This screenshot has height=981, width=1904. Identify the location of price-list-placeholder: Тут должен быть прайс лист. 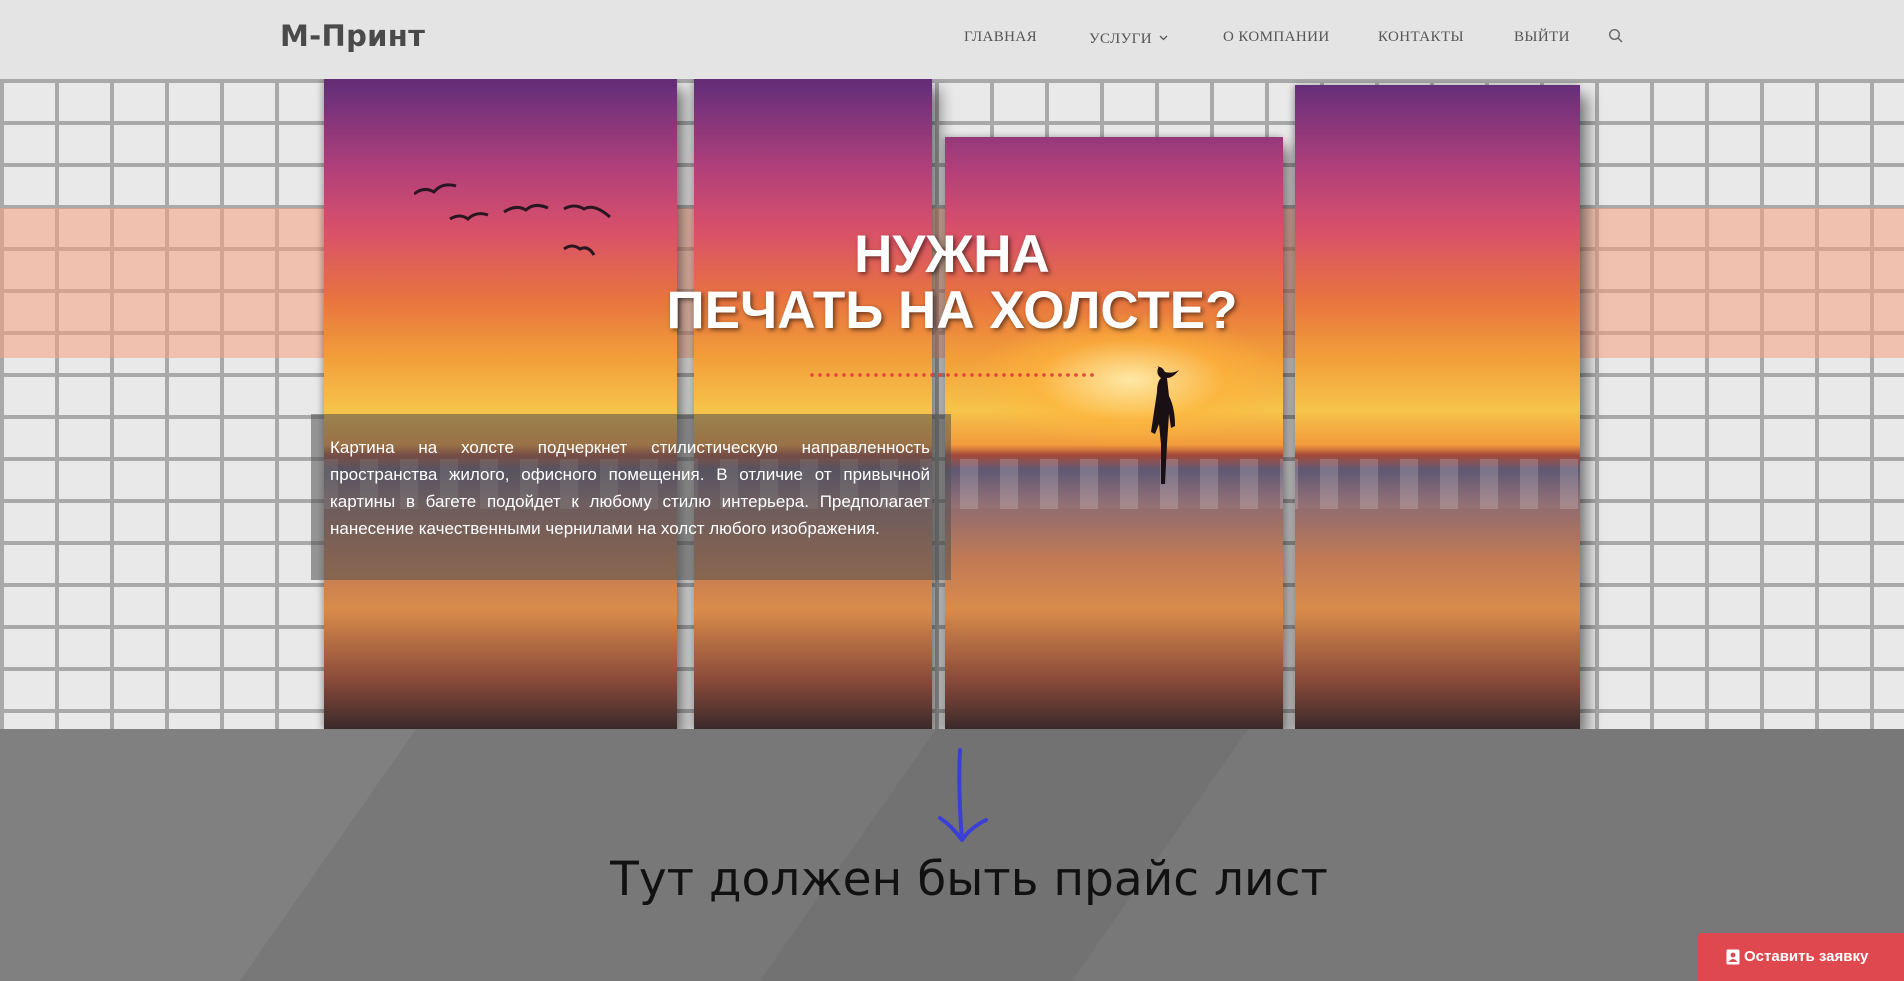
(969, 879).